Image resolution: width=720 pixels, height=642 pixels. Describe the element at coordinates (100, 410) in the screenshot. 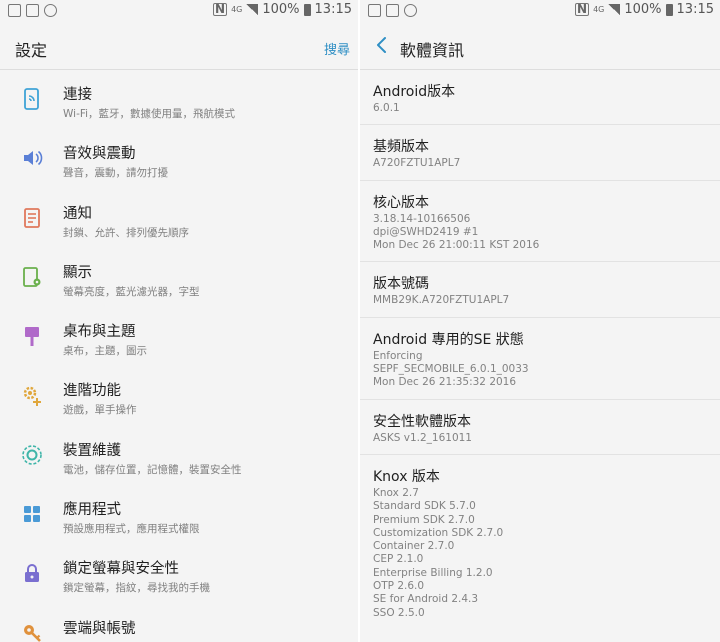

I see `settings-item-subtitle: 遊戲，單手操作` at that location.